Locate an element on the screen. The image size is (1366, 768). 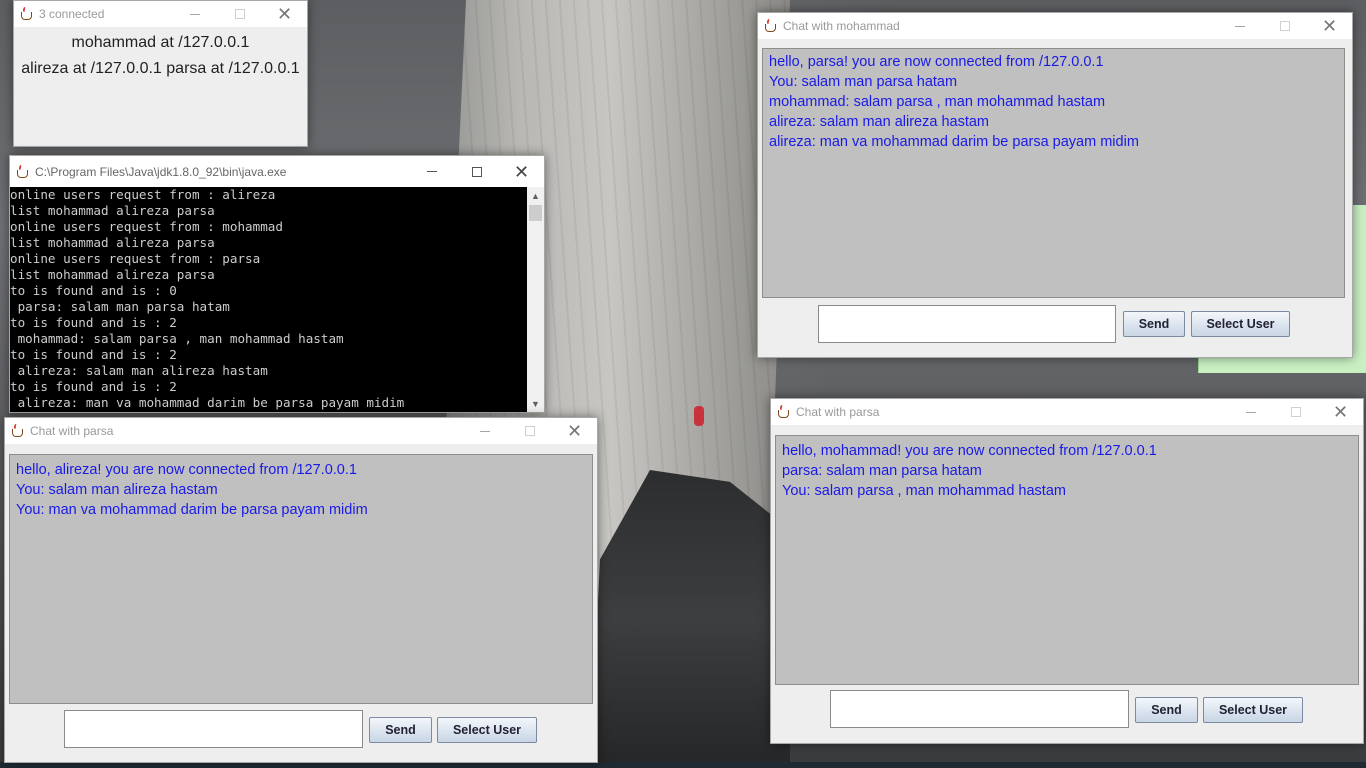
scrollbar-thumb is located at coordinates (535, 213).